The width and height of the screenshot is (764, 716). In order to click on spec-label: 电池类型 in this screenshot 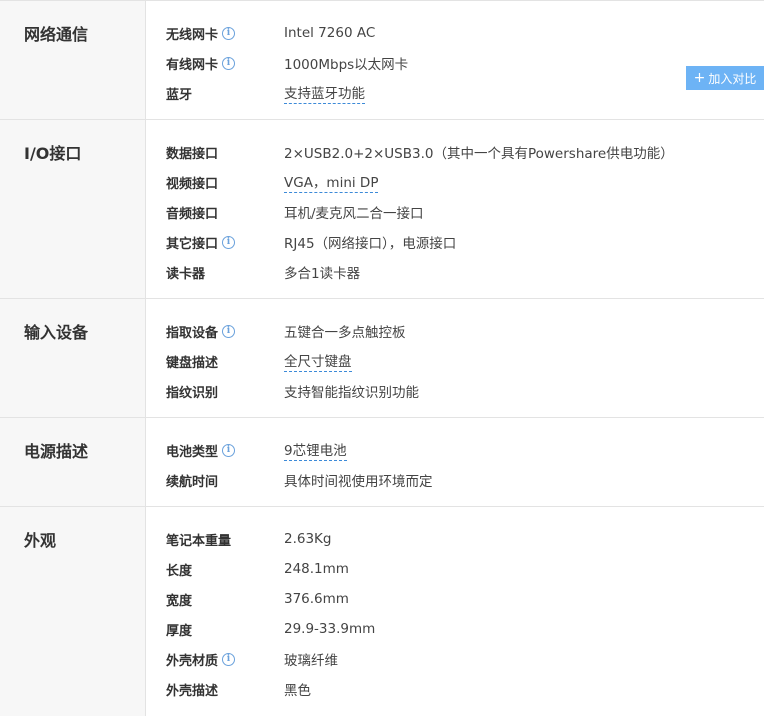, I will do `click(192, 452)`.